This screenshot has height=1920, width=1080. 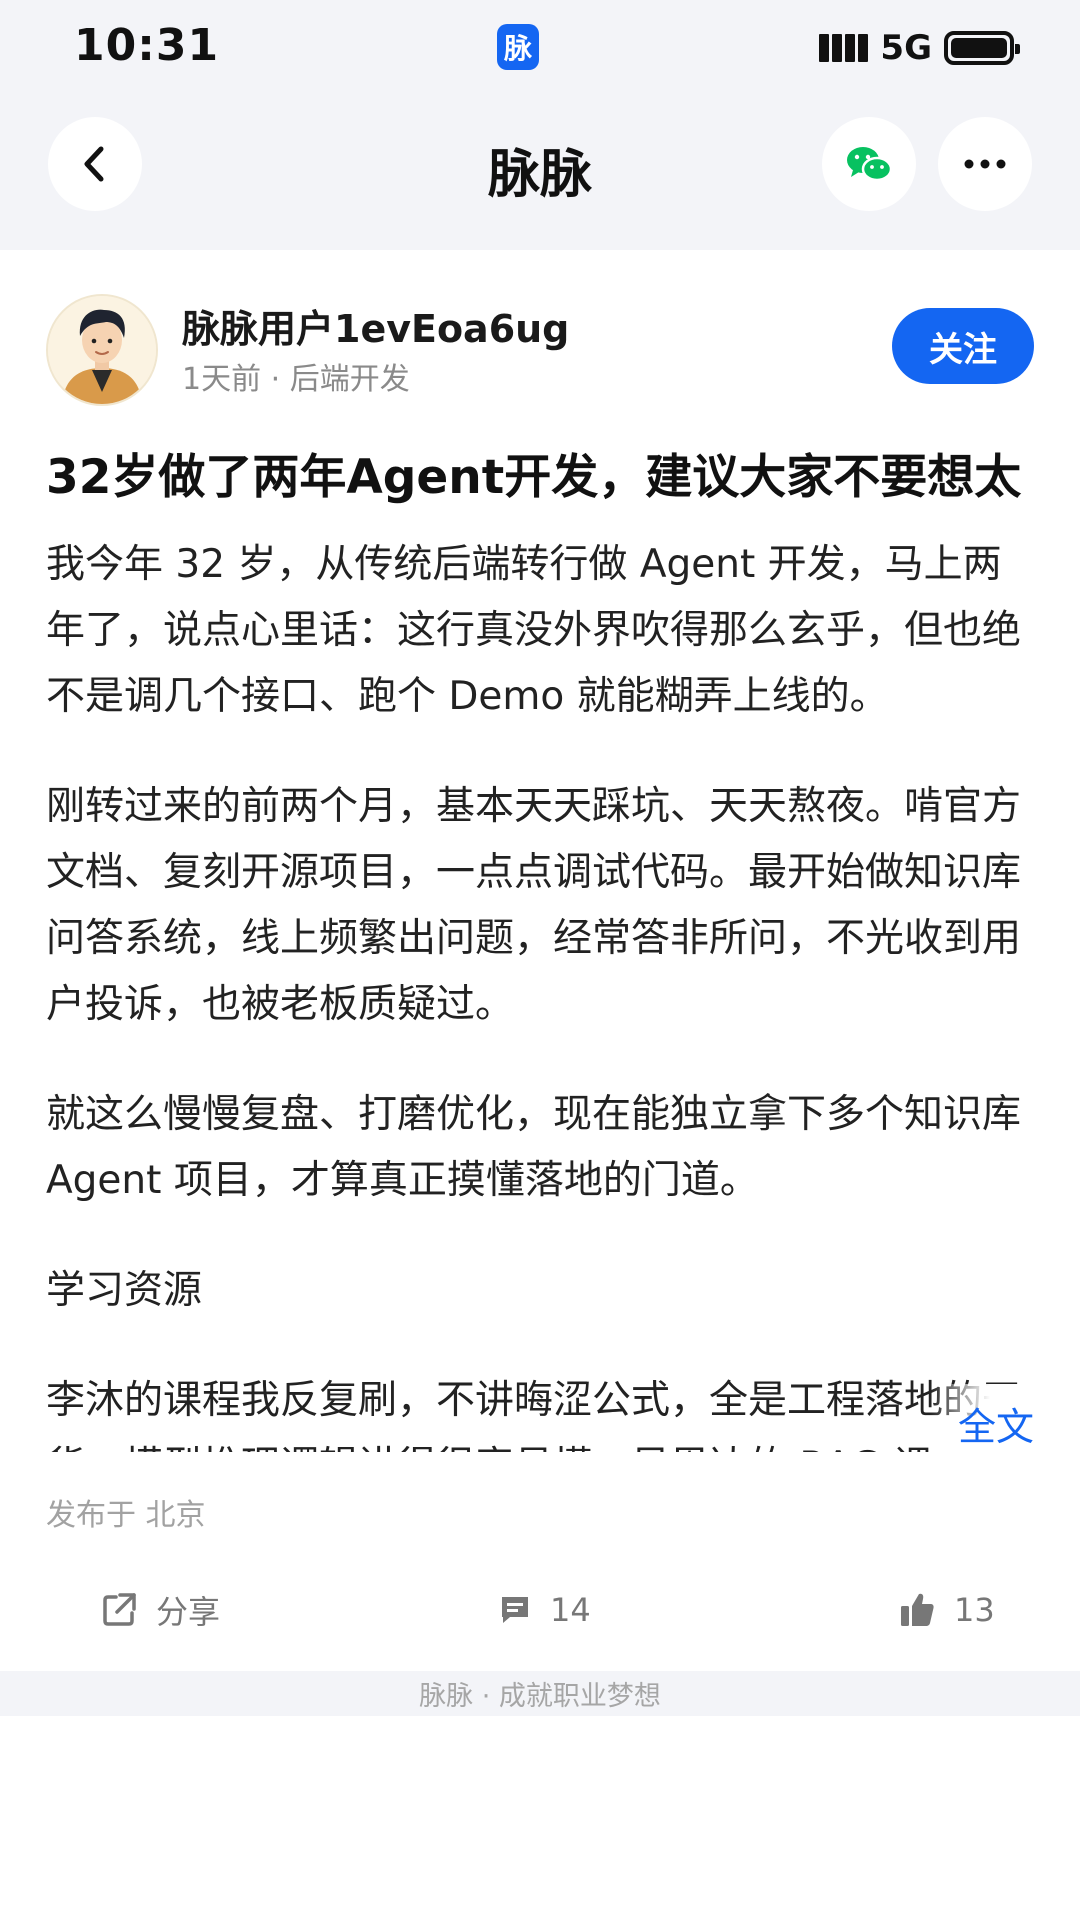 What do you see at coordinates (147, 45) in the screenshot?
I see `status-time: 10:31` at bounding box center [147, 45].